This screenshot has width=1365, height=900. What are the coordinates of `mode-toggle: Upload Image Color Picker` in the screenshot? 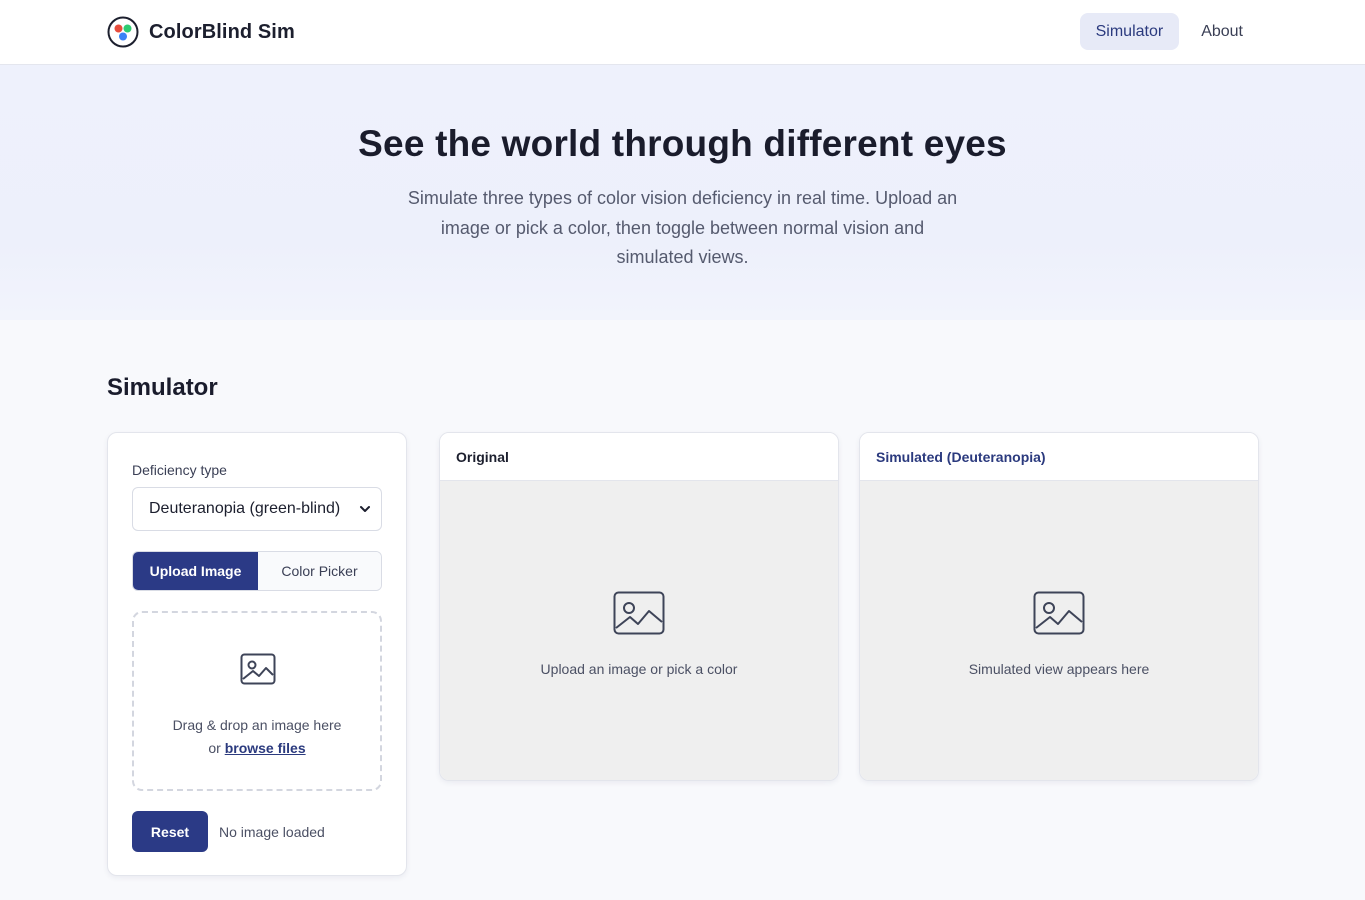 It's located at (257, 571).